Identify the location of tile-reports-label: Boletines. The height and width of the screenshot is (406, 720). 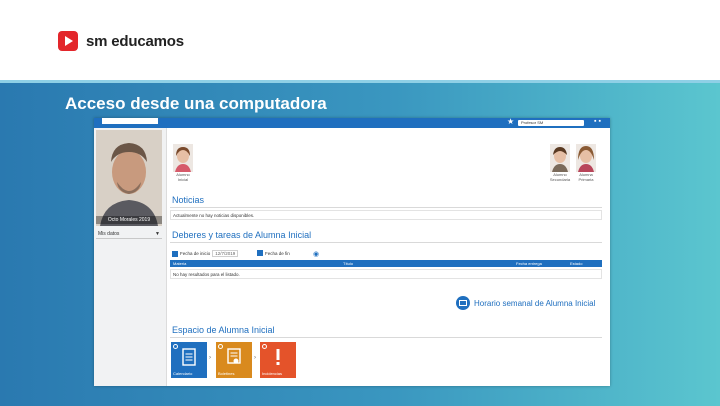
(226, 373).